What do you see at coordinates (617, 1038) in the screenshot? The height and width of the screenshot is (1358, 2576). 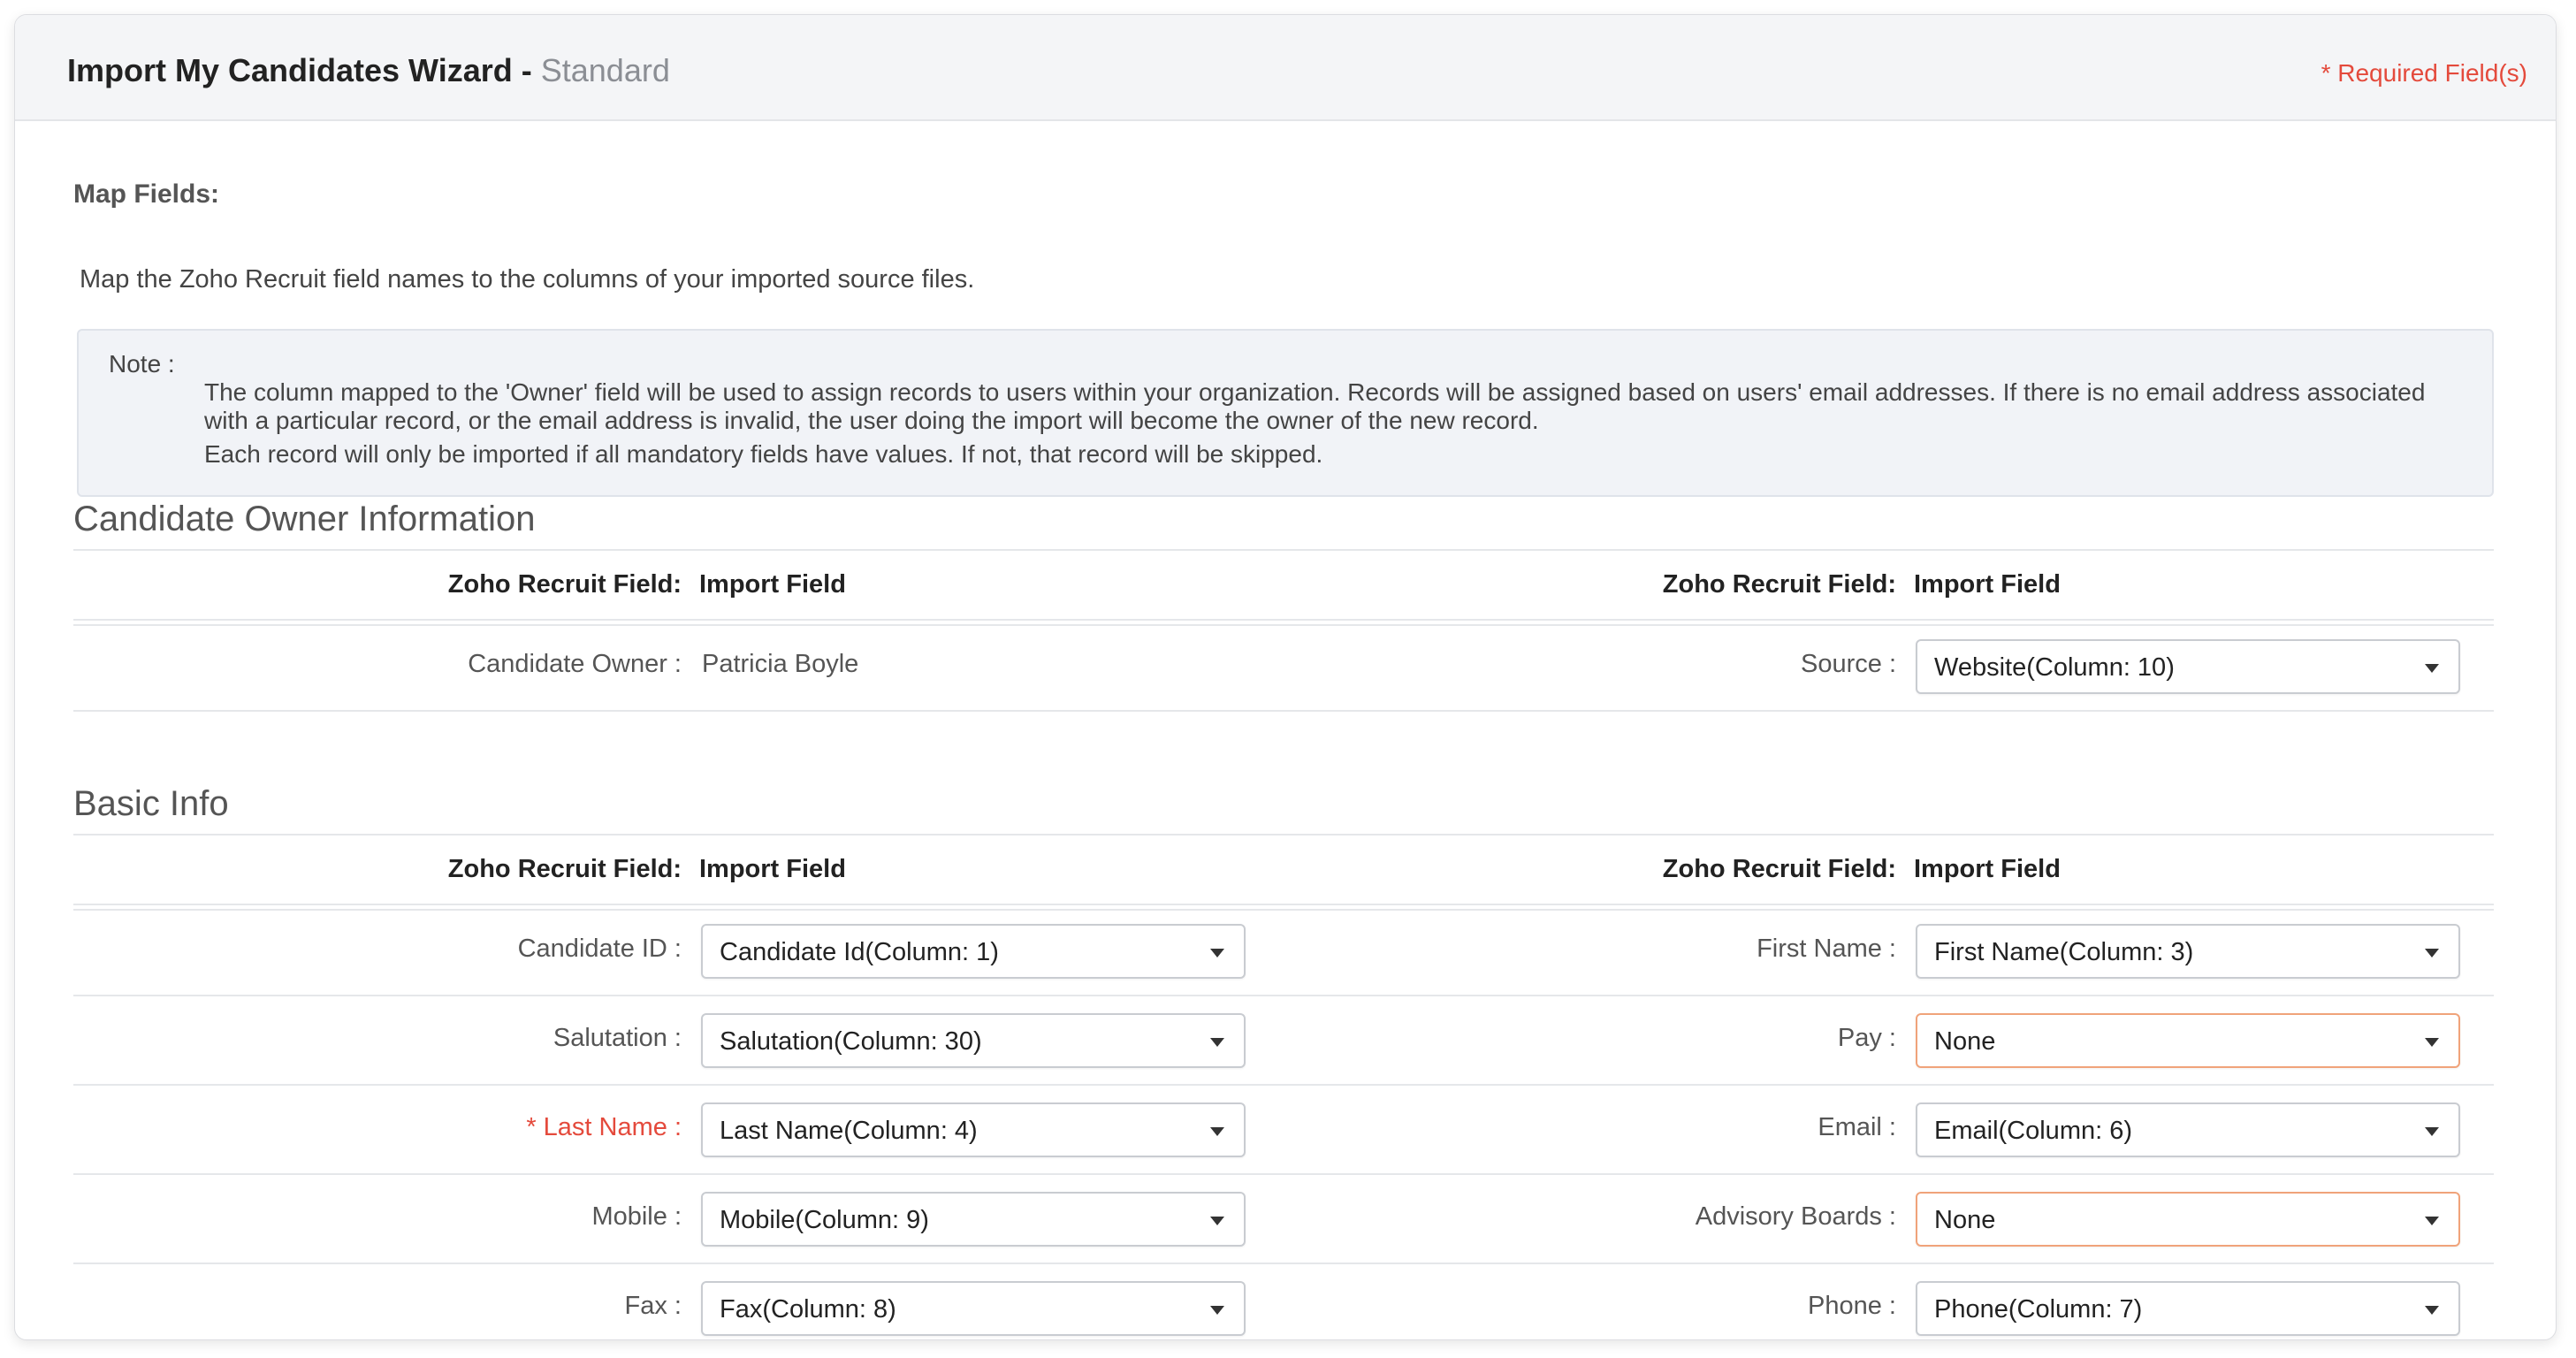 I see `salutation-label: Salutation :` at bounding box center [617, 1038].